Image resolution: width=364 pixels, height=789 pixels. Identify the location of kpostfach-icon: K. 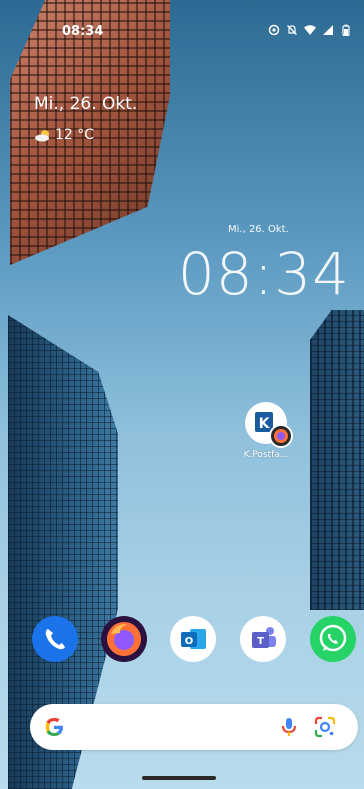
(269, 425).